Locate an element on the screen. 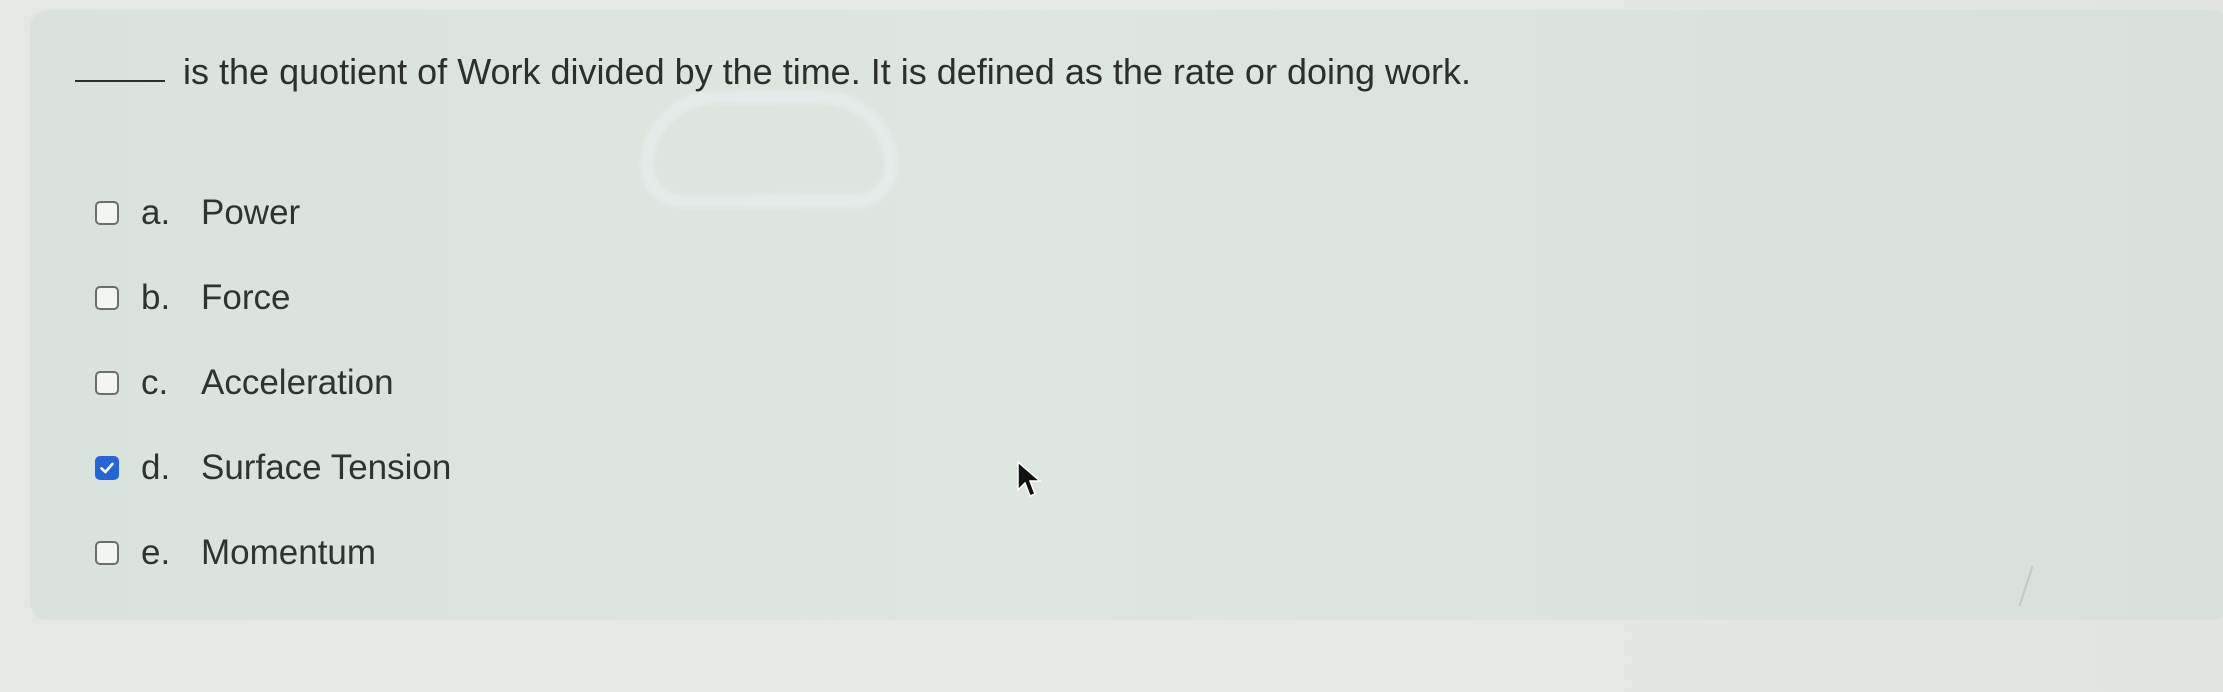 Image resolution: width=2223 pixels, height=692 pixels. checkbox-e is located at coordinates (107, 552).